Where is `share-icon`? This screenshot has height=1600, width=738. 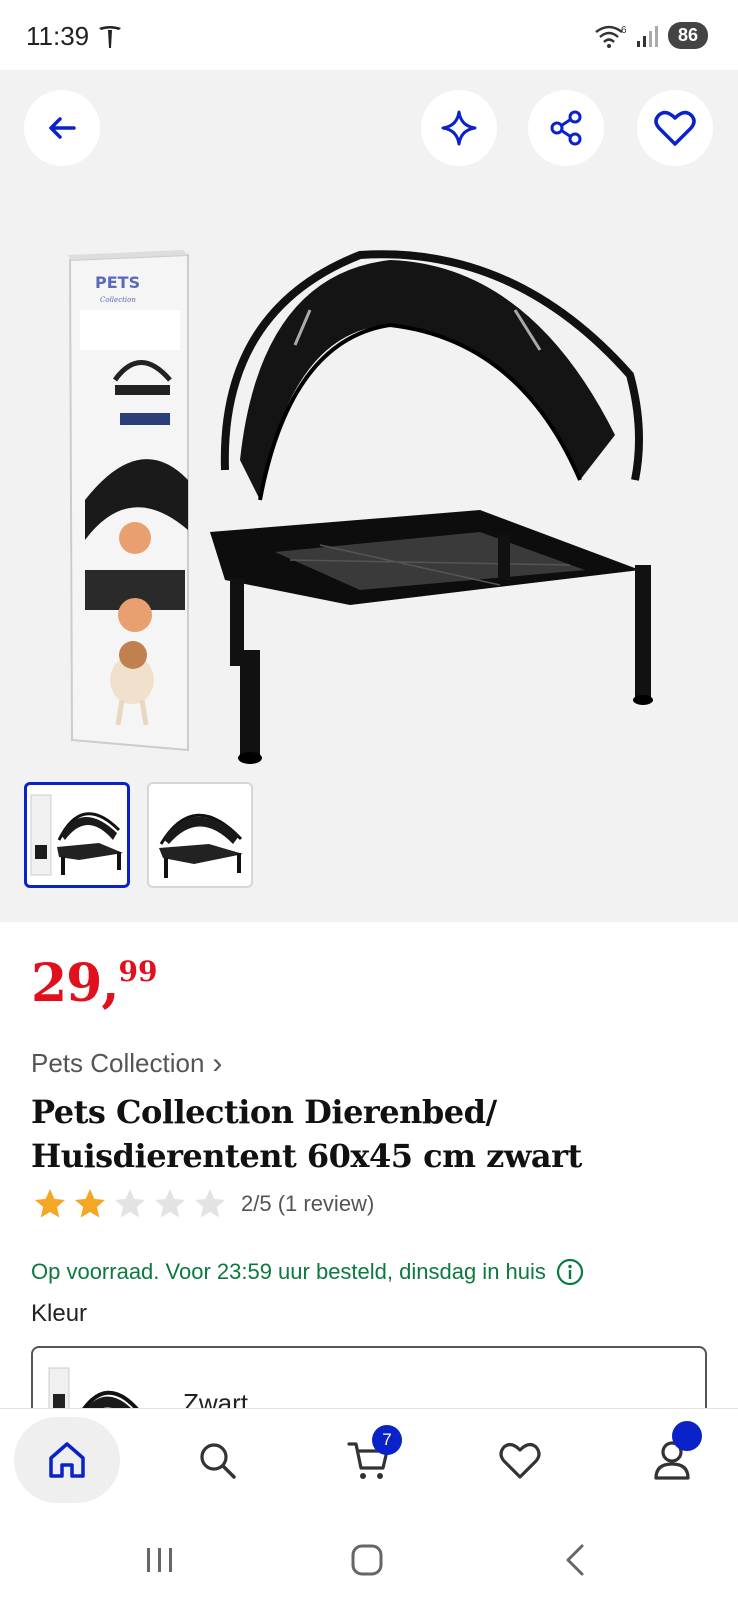 share-icon is located at coordinates (566, 128).